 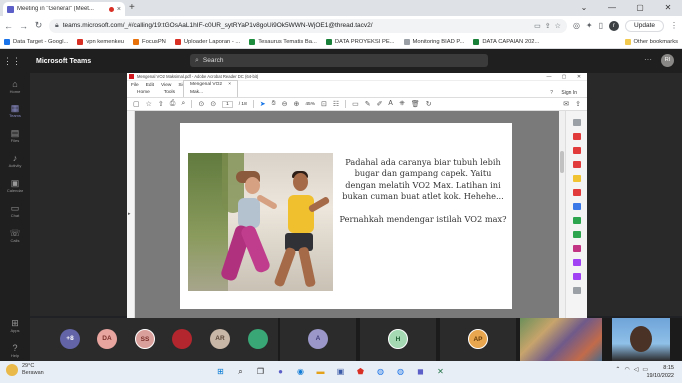 What do you see at coordinates (564, 77) in the screenshot?
I see `acrobat-maximize-button: ▢` at bounding box center [564, 77].